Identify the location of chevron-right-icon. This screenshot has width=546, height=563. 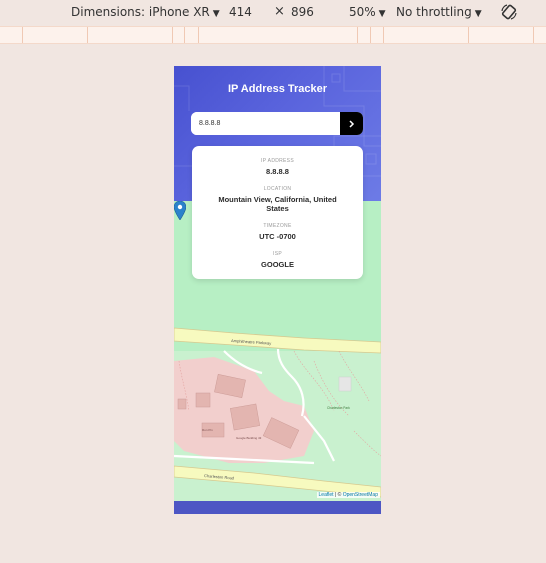
(352, 123).